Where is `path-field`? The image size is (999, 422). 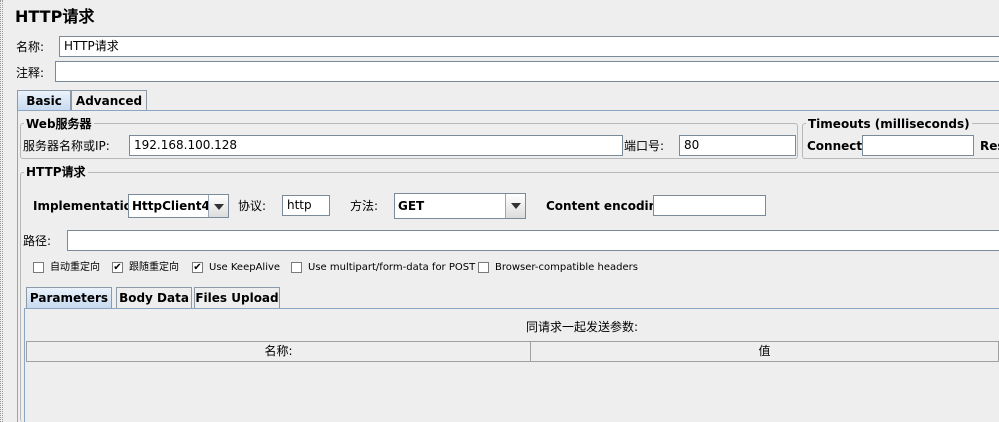 path-field is located at coordinates (533, 240).